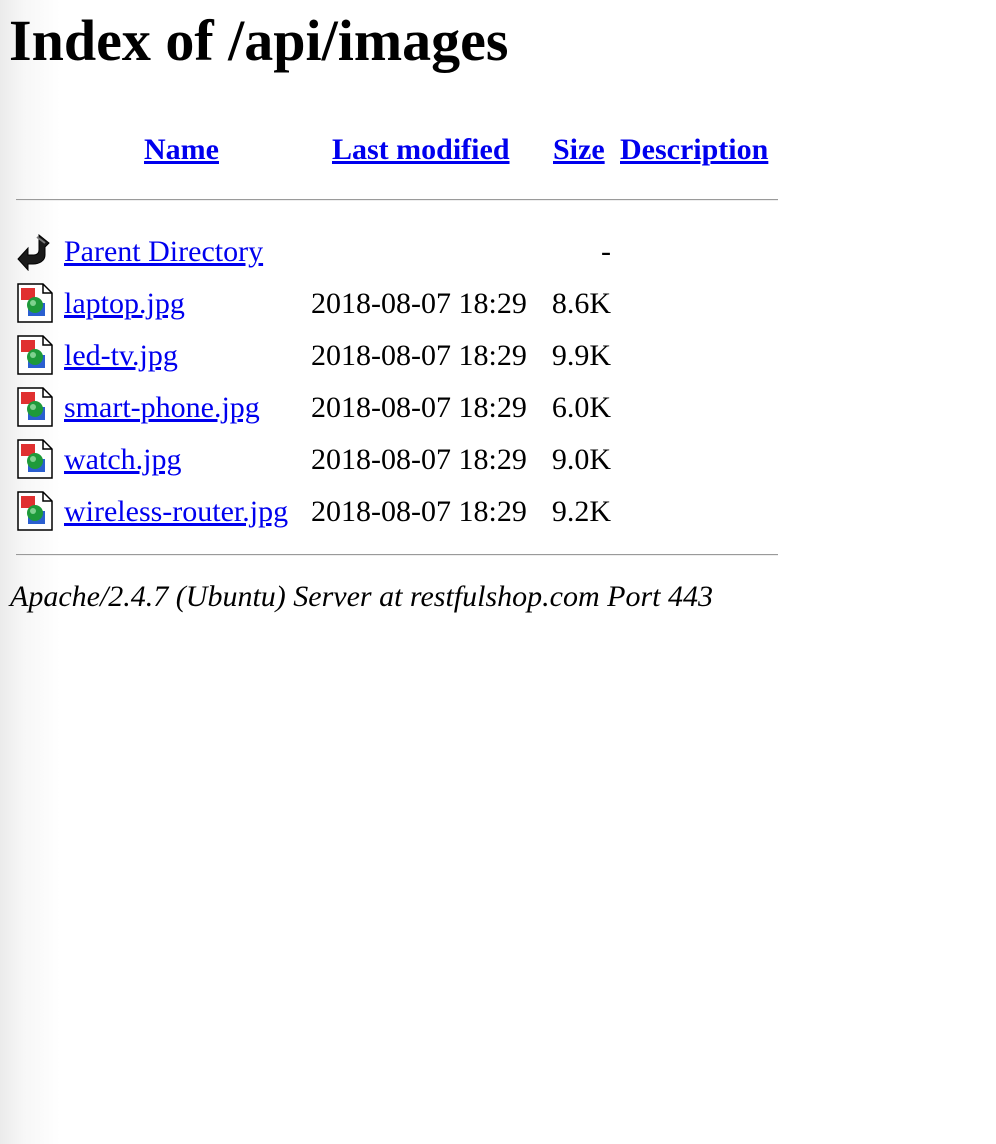 This screenshot has width=996, height=1144. I want to click on file-row: laptop.jpg 2018-08-07 18:29 8.6K, so click(400, 305).